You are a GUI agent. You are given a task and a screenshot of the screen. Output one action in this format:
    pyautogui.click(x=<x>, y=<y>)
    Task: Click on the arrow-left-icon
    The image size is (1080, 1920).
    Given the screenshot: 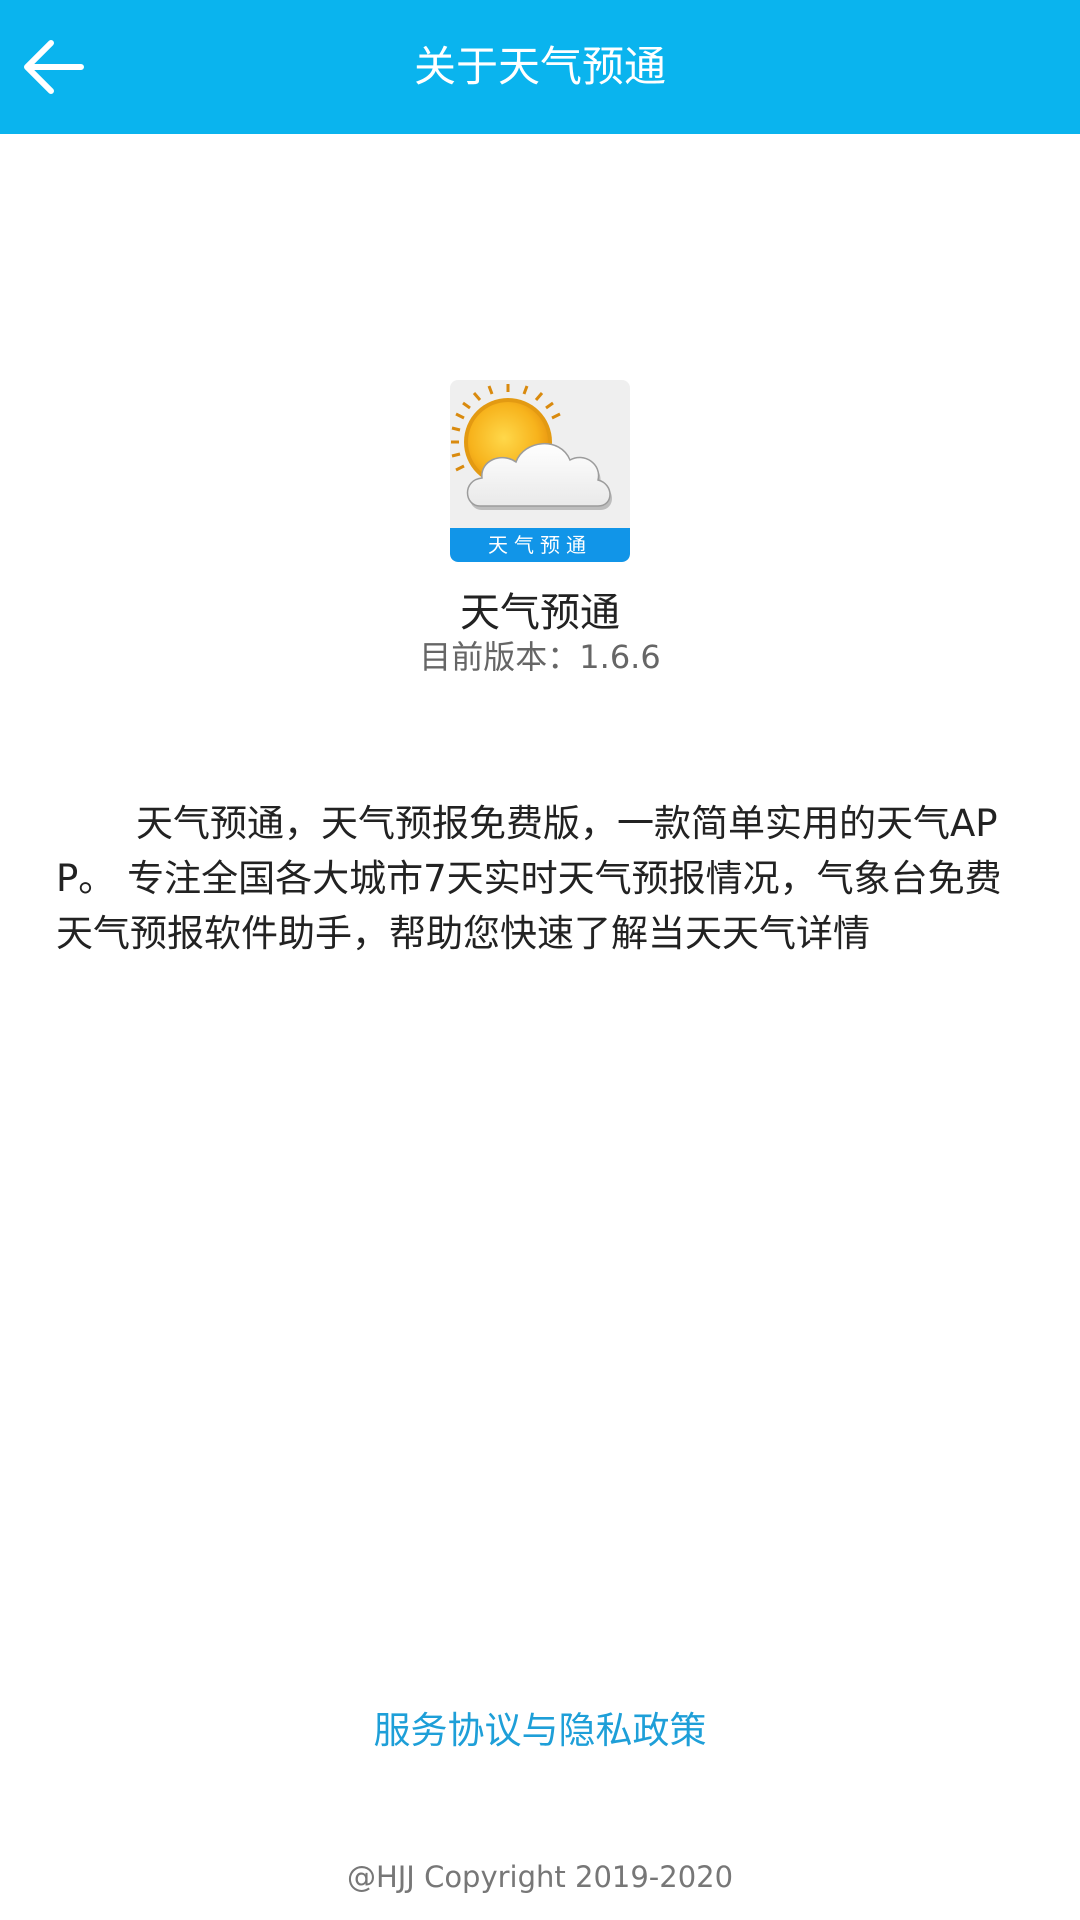 What is the action you would take?
    pyautogui.click(x=54, y=67)
    